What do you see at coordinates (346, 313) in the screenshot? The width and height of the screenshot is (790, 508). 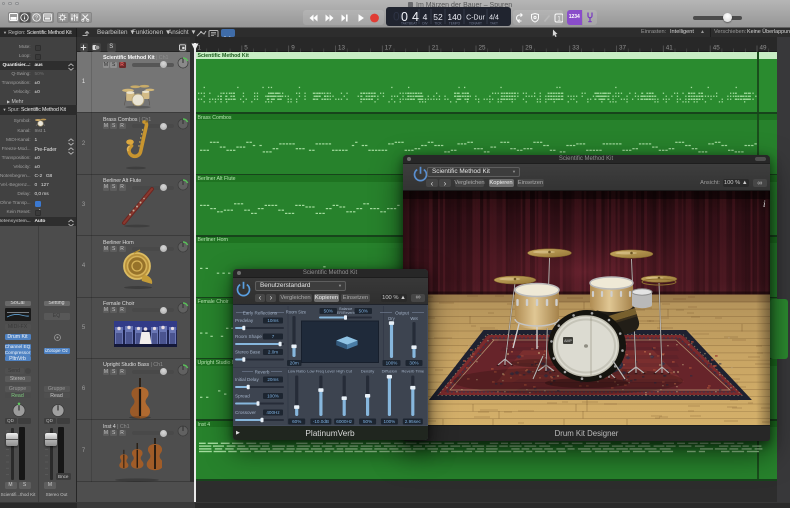 I see `svg-text: ER/Reverb` at bounding box center [346, 313].